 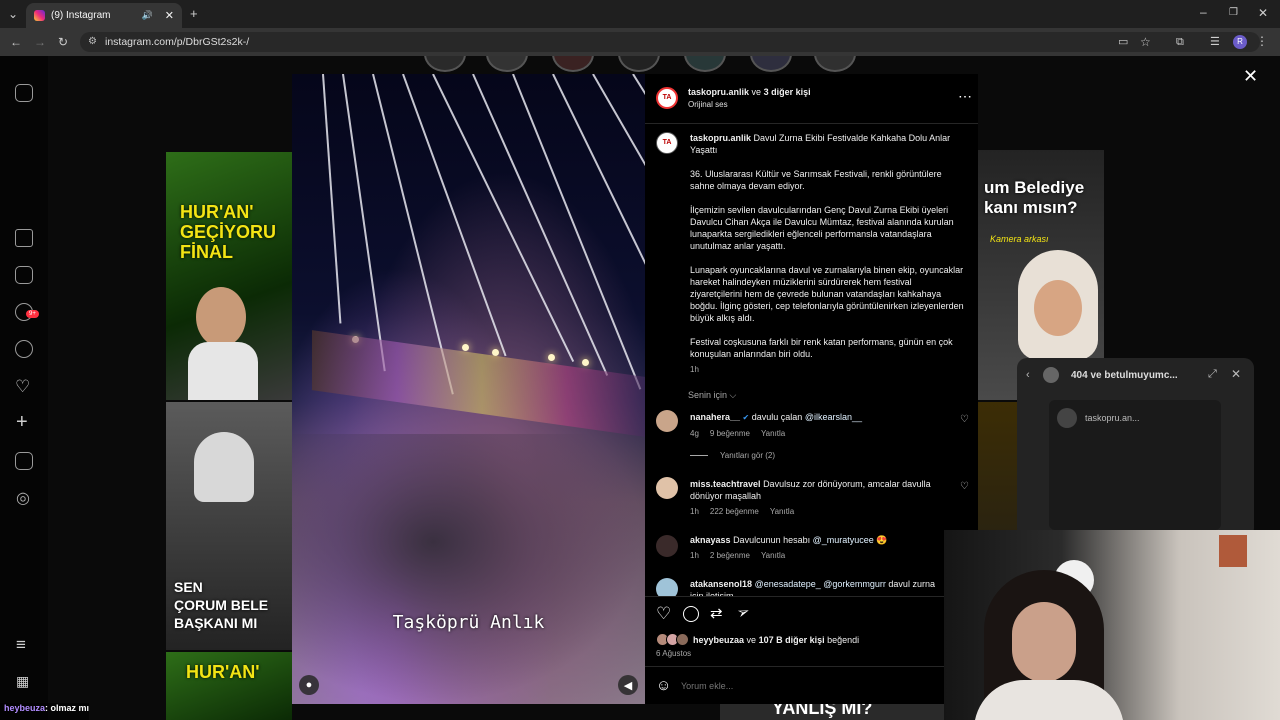 I want to click on comment-mention-link: @enesadatepe_ @gorkemmgurr, so click(x=820, y=584).